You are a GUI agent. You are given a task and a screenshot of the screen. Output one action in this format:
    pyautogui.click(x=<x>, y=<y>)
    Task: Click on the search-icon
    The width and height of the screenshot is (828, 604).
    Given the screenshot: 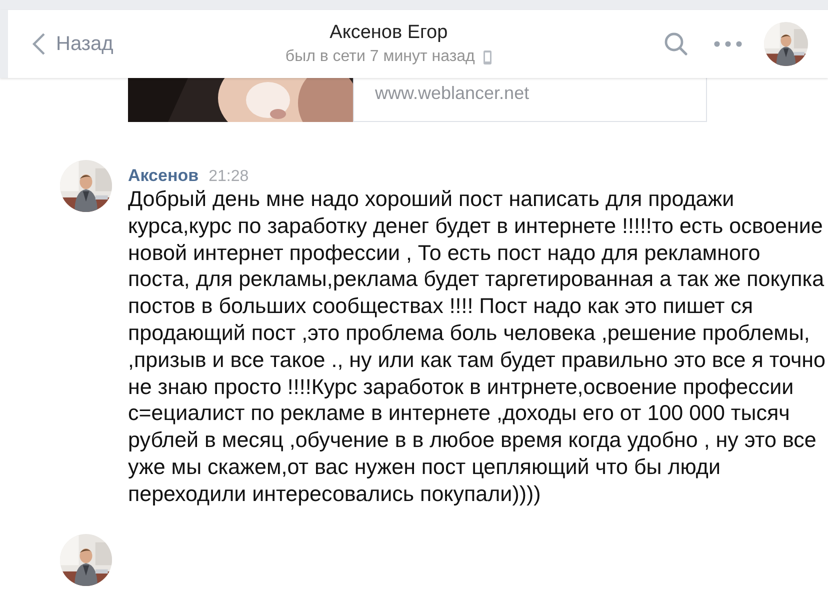 What is the action you would take?
    pyautogui.click(x=676, y=44)
    